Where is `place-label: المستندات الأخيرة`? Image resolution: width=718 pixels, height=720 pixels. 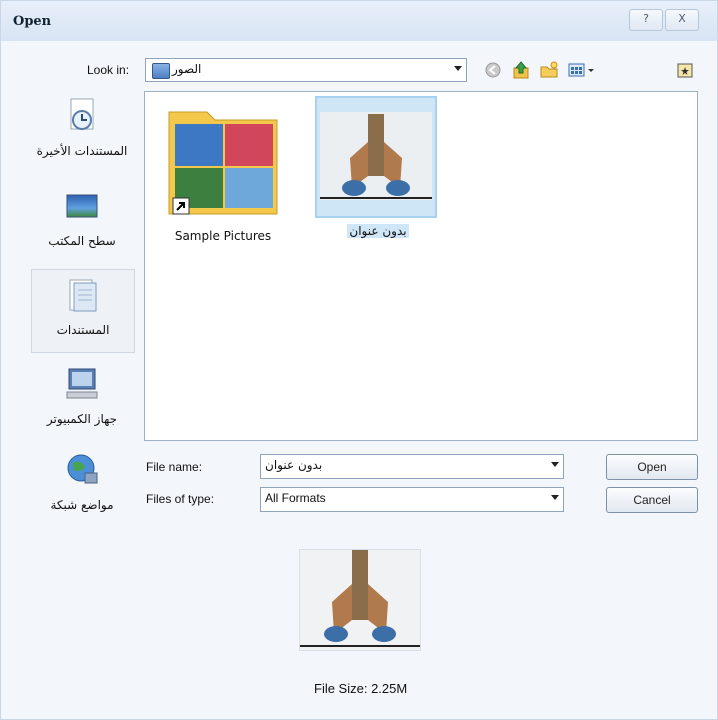 place-label: المستندات الأخيرة is located at coordinates (82, 151).